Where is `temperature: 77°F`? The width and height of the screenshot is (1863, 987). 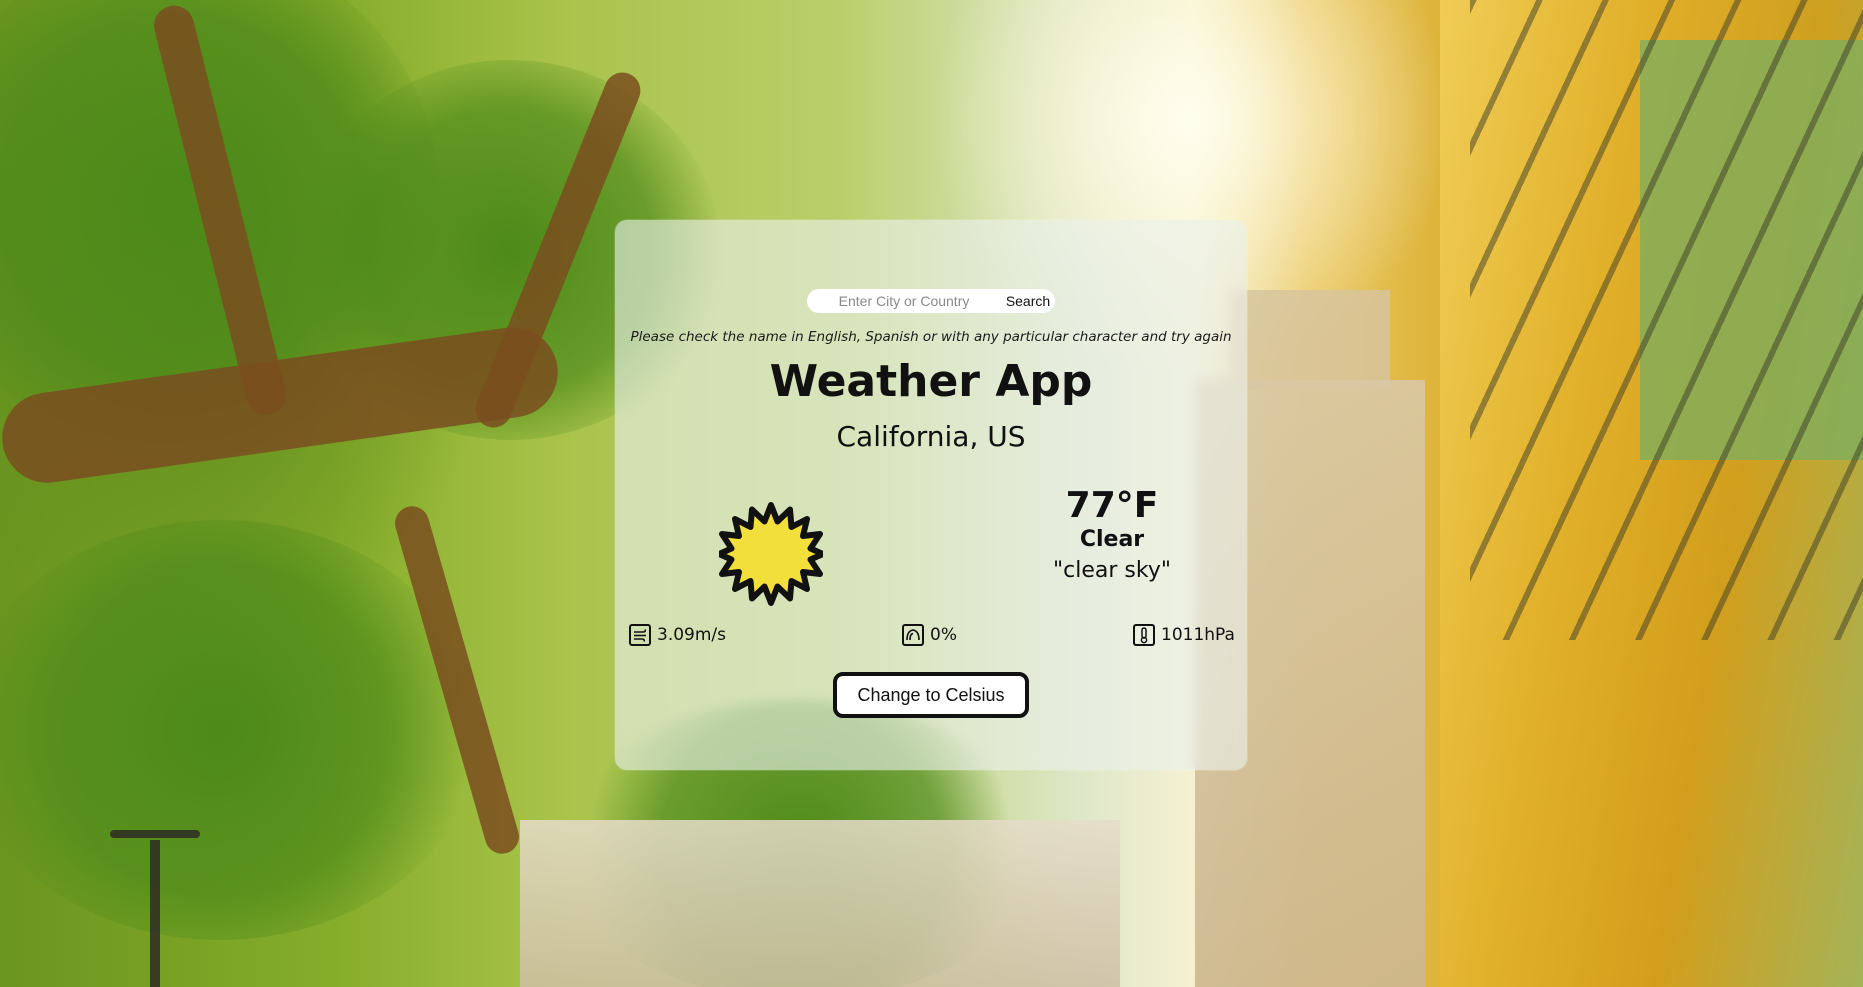
temperature: 77°F is located at coordinates (1112, 505).